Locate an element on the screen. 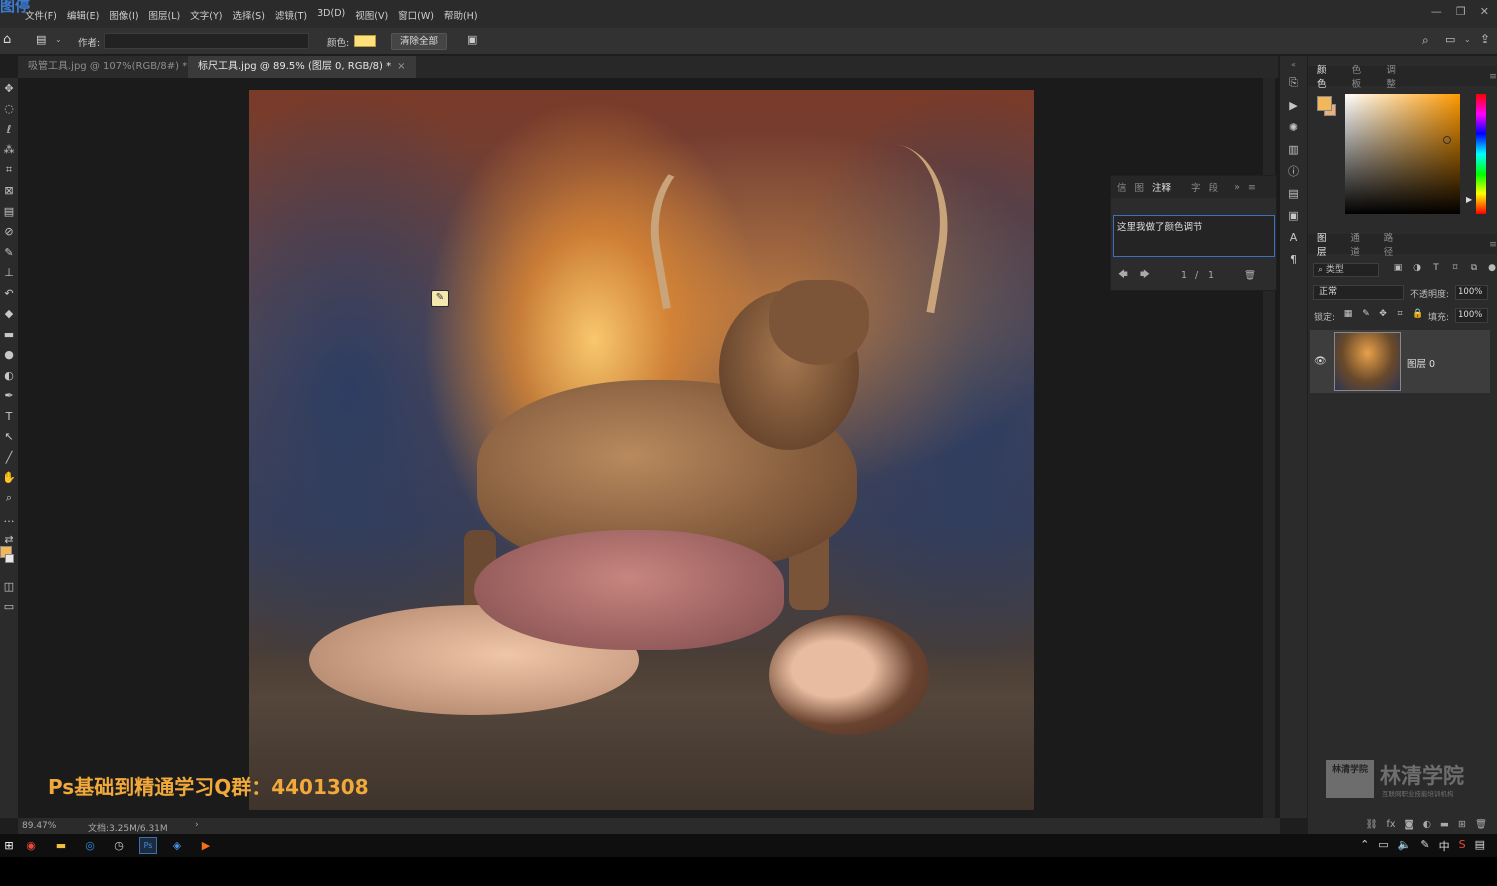 The image size is (1497, 886). saturation-value-field is located at coordinates (1402, 154).